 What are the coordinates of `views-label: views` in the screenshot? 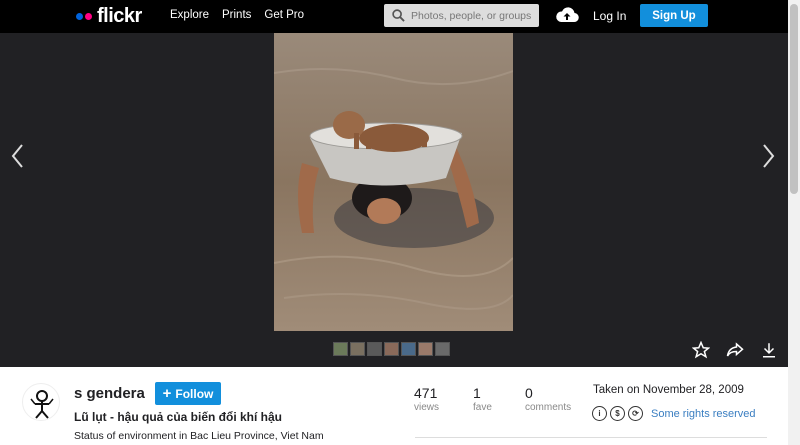 It's located at (427, 407).